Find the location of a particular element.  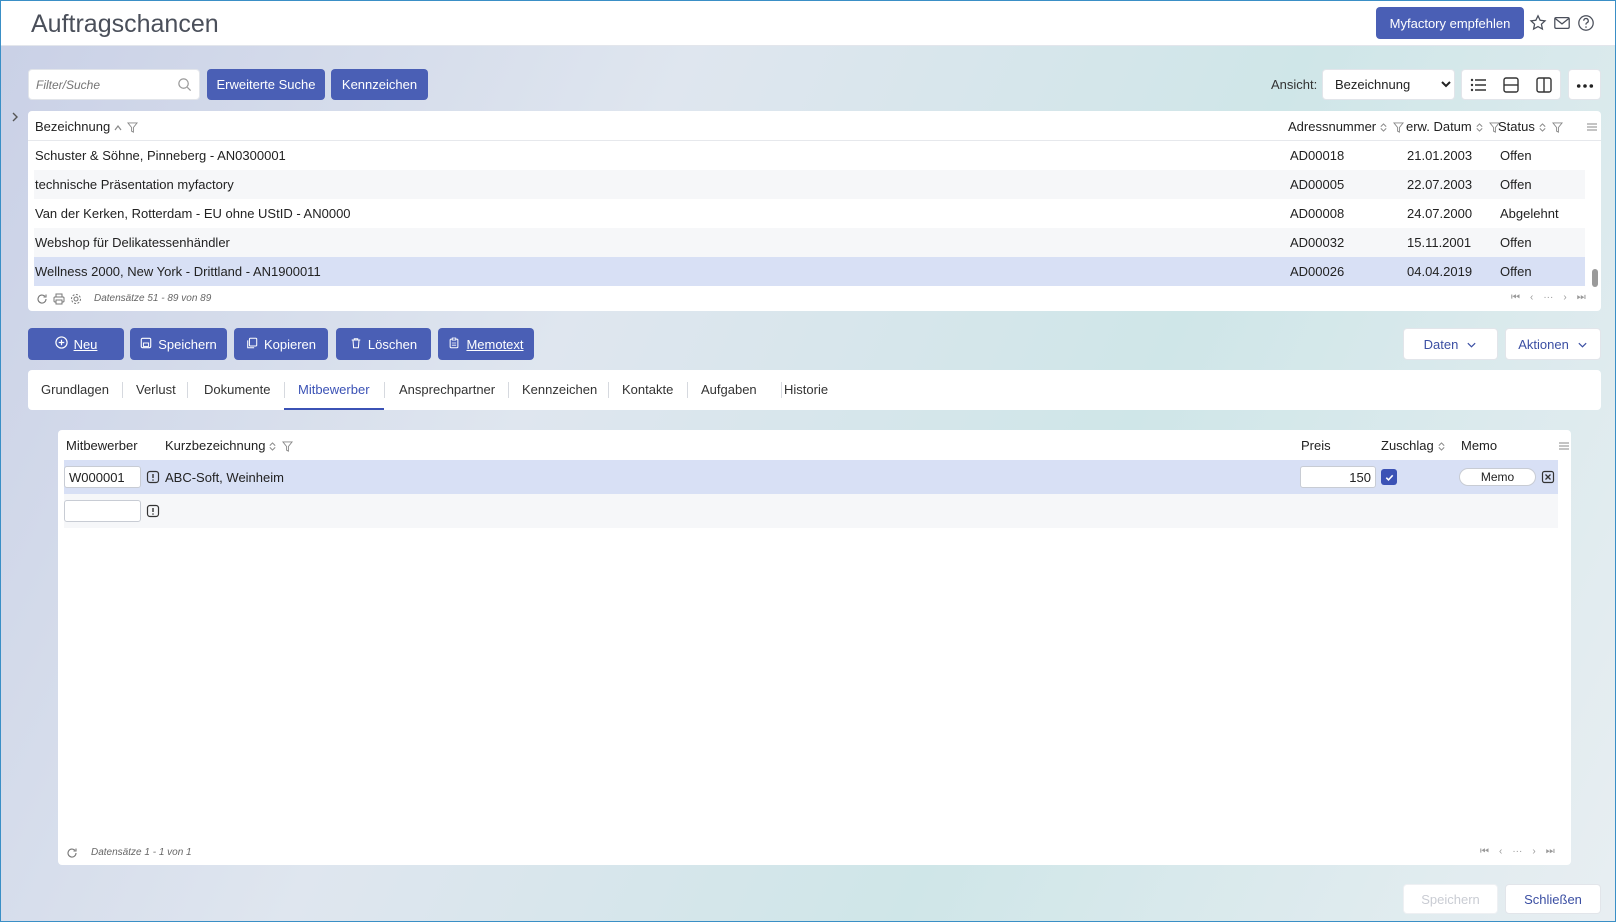

copy-button: Kopieren is located at coordinates (281, 344).